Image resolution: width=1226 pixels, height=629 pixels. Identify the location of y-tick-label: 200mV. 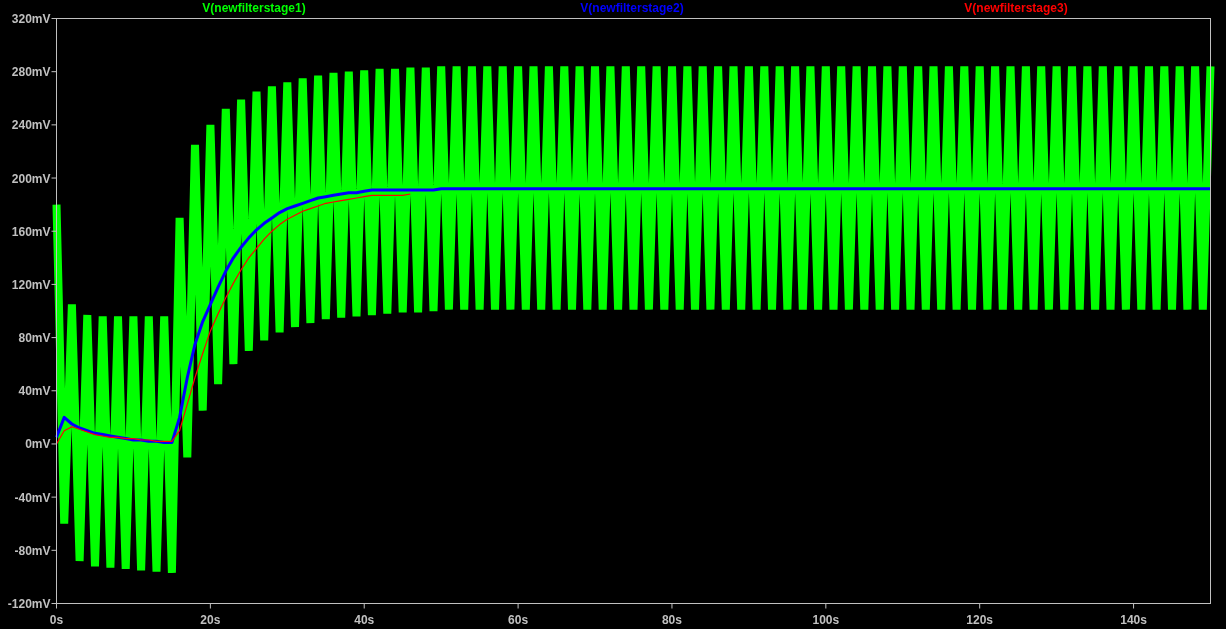
(31, 178).